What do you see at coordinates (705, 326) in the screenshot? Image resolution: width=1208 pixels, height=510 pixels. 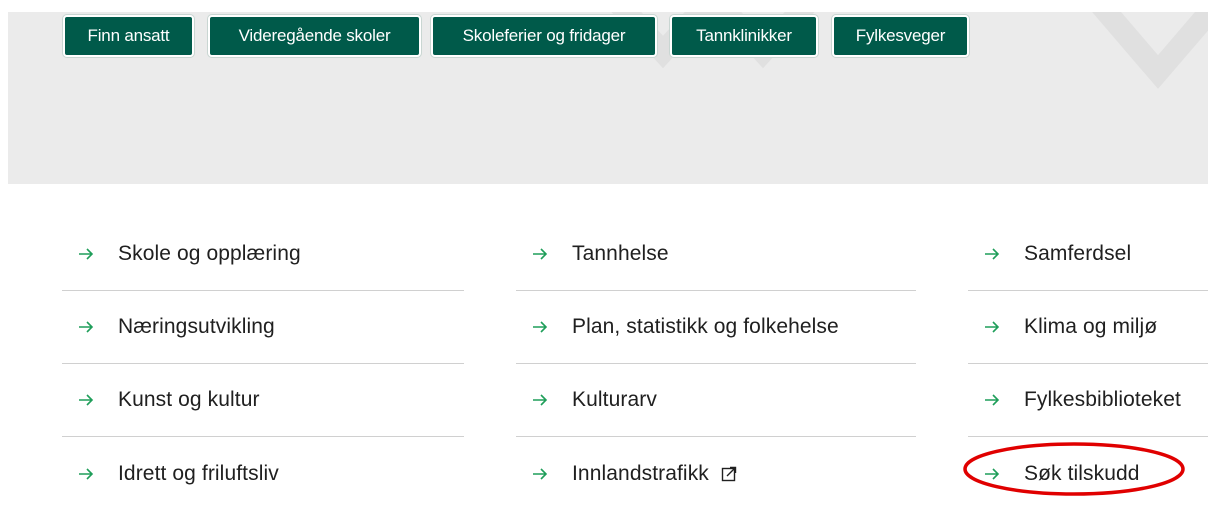 I see `topic-label: Plan, statistikk og folkehelse` at bounding box center [705, 326].